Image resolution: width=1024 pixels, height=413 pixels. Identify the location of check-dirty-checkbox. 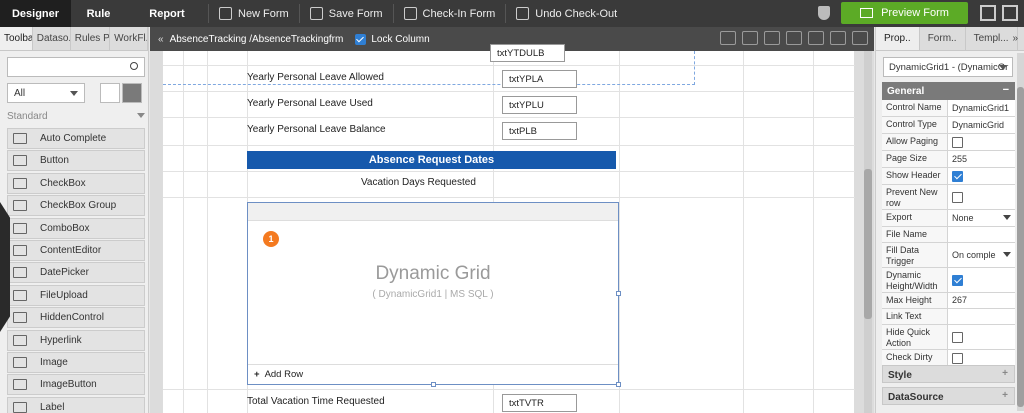
(957, 358).